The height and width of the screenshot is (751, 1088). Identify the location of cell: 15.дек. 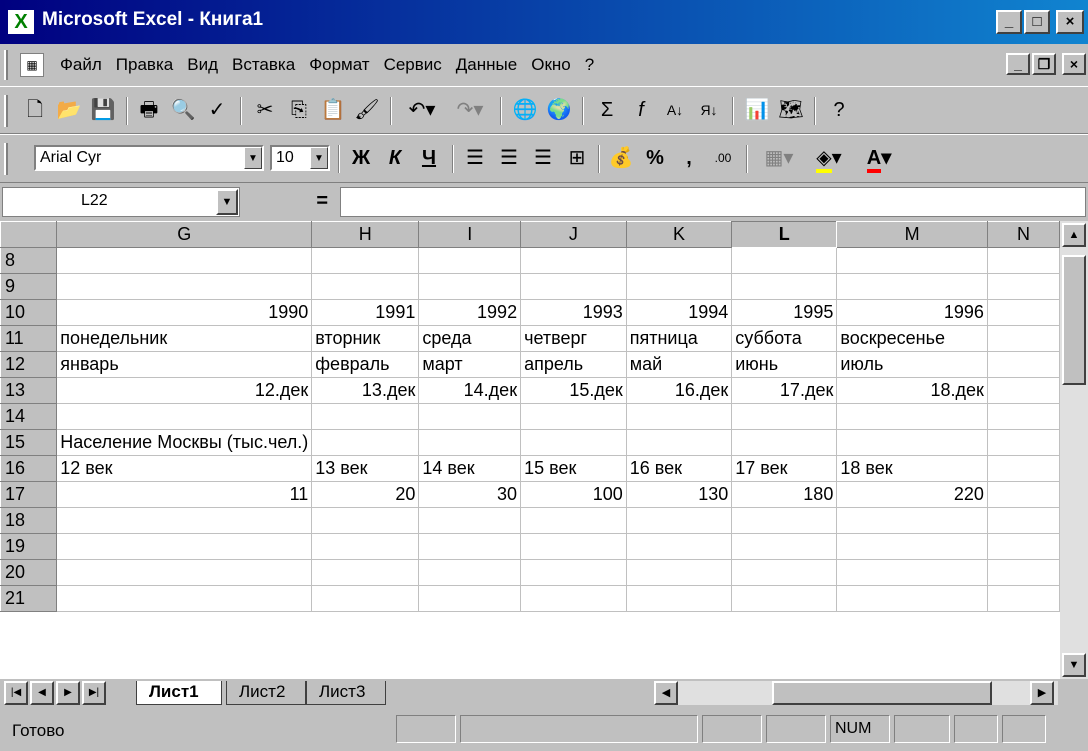
(573, 390).